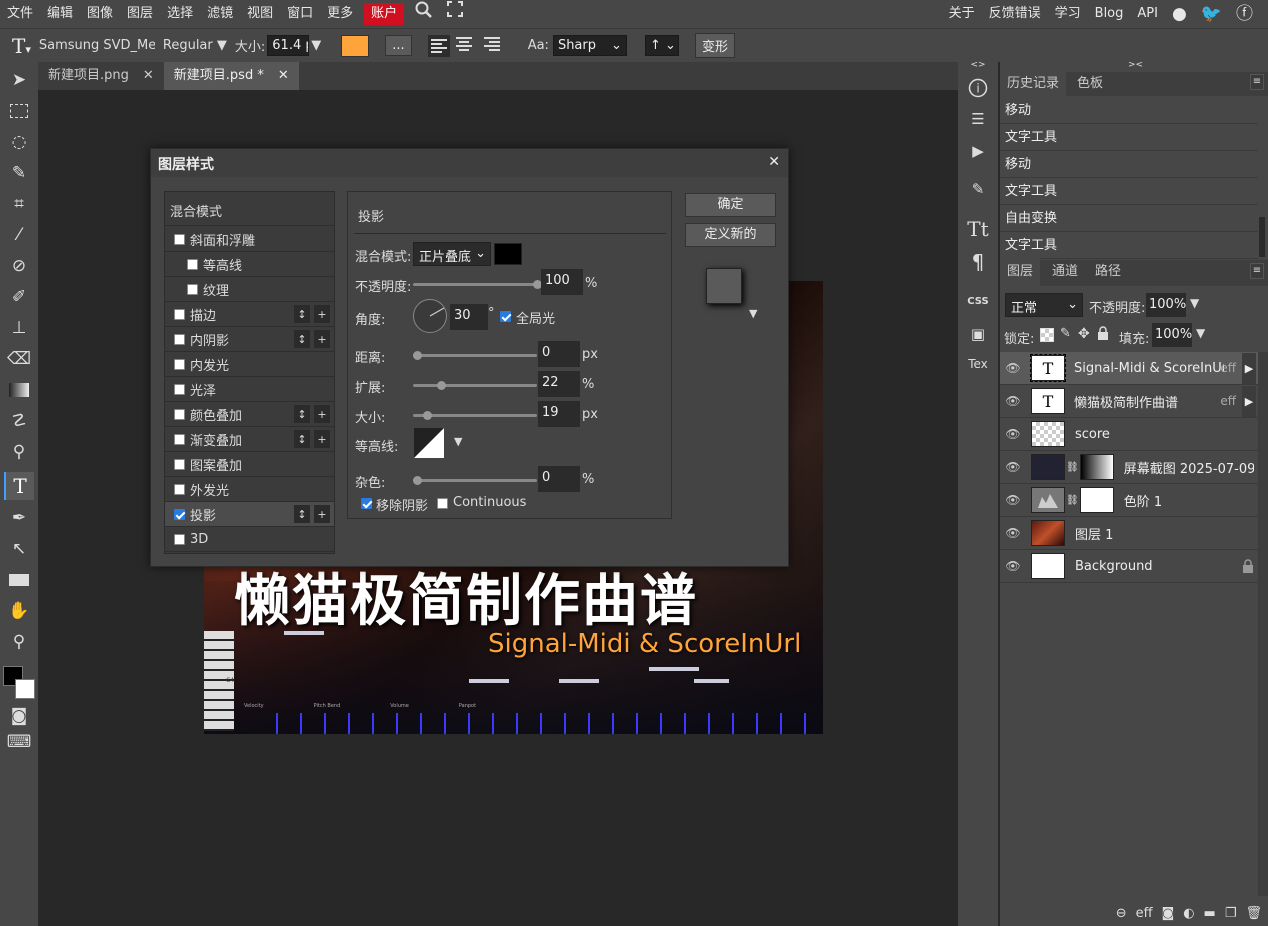  I want to click on font-name-field: Samsung SVD_Med, so click(97, 45).